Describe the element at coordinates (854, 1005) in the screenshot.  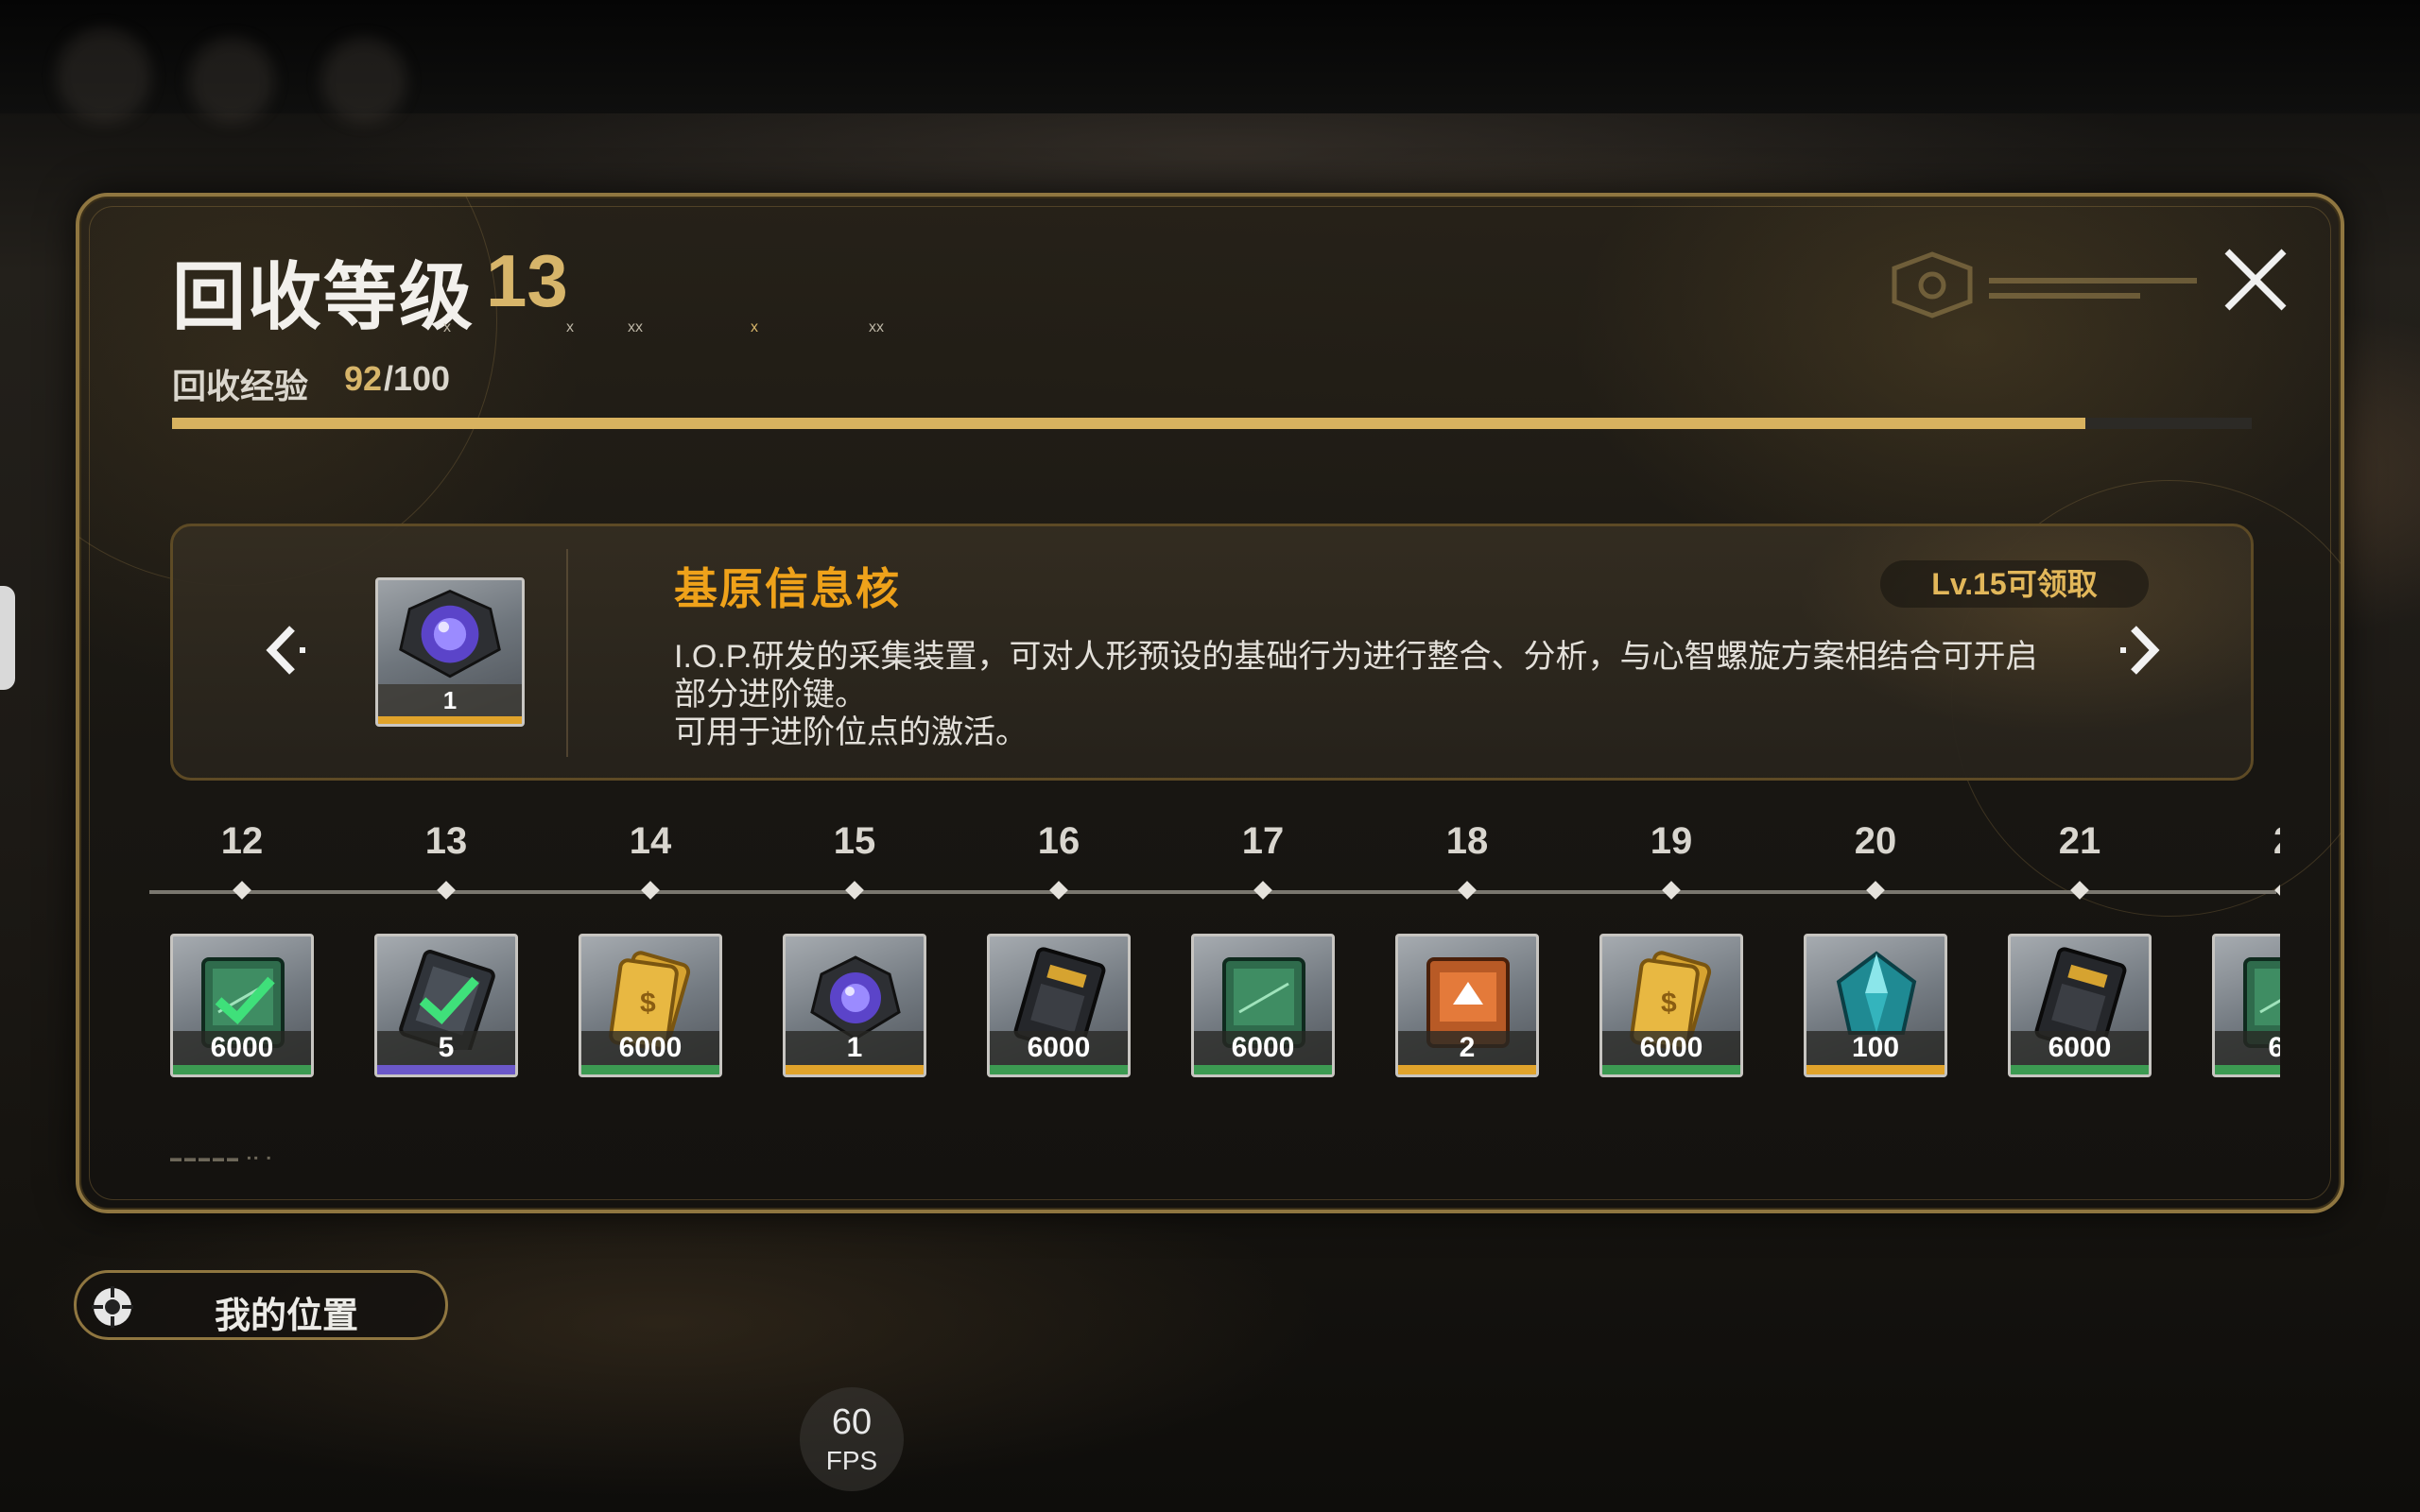
I see `reward-item: 1` at that location.